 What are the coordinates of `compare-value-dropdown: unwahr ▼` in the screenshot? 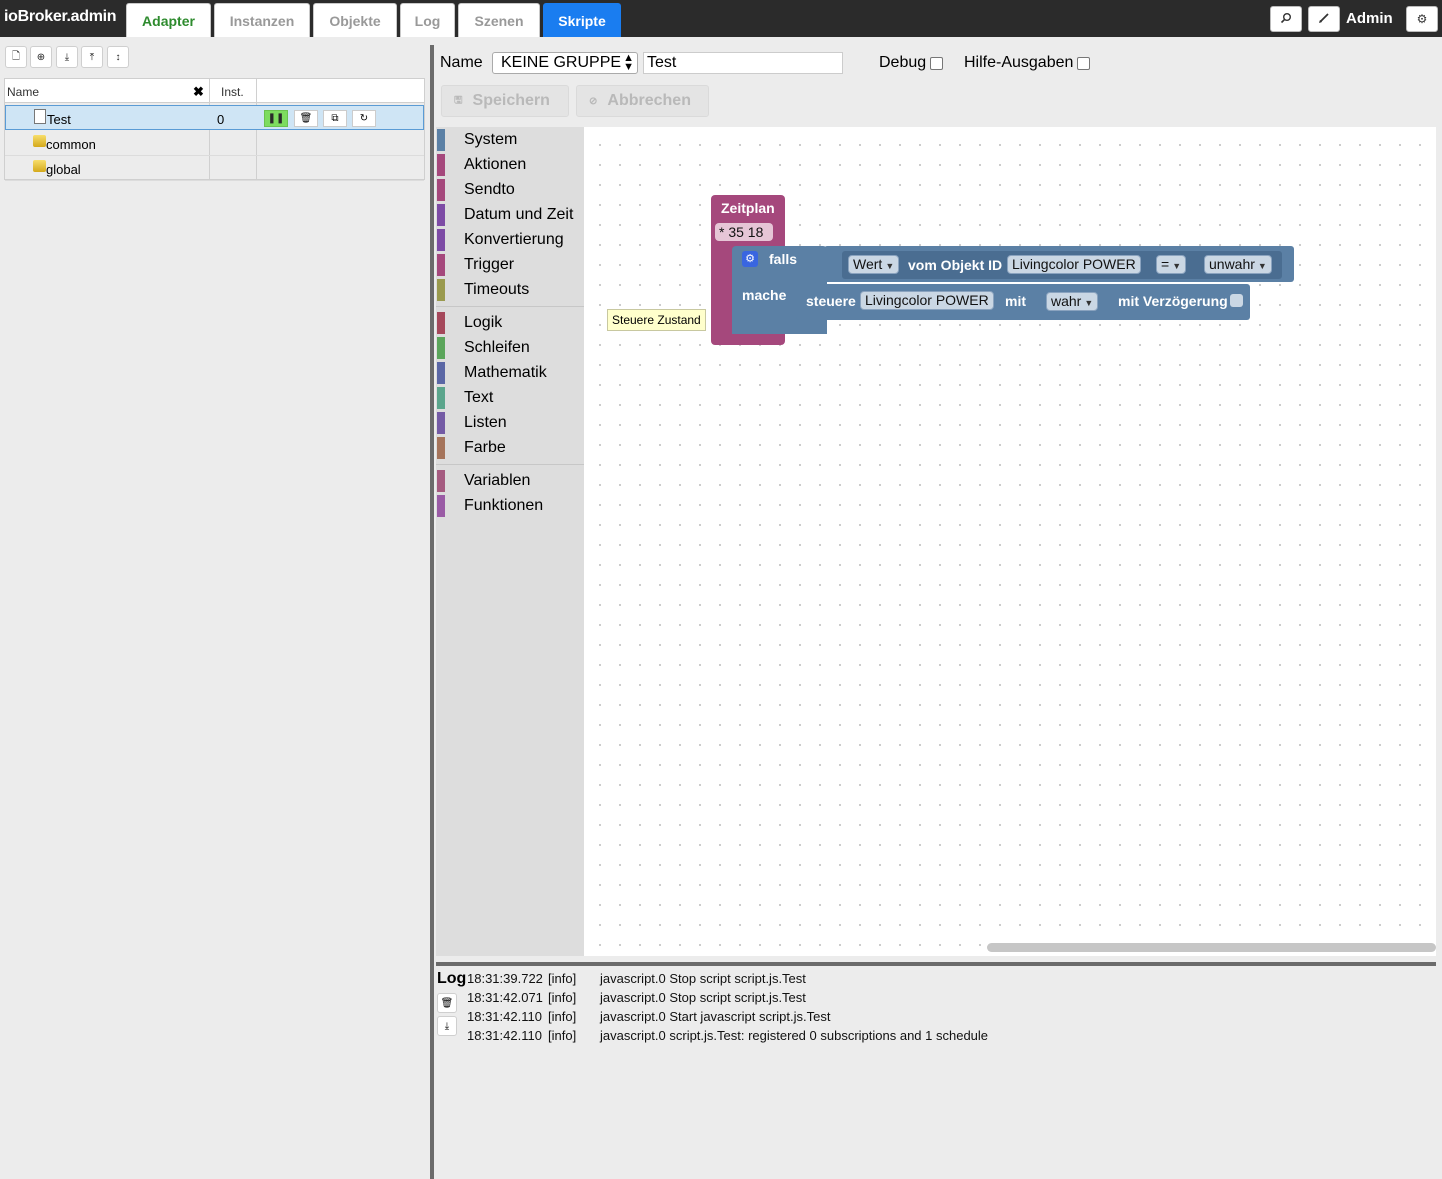 It's located at (1238, 264).